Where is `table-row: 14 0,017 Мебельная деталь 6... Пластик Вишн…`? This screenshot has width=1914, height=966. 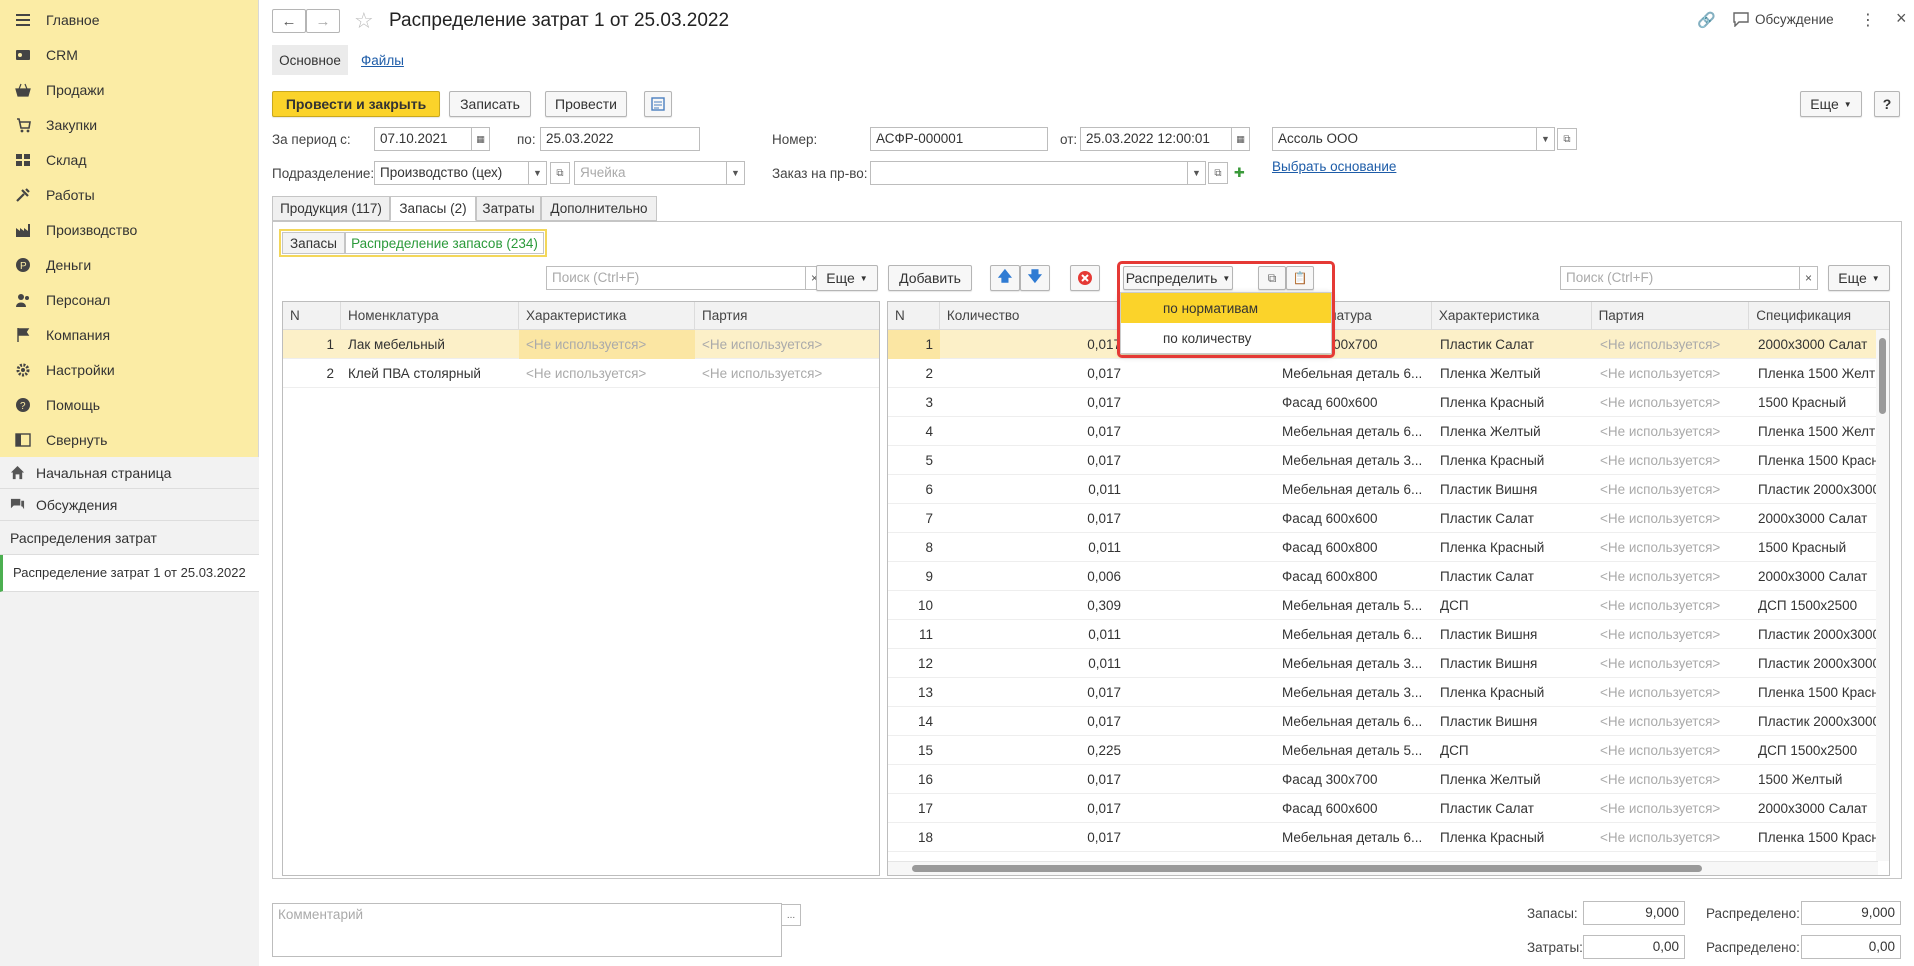
table-row: 14 0,017 Мебельная деталь 6... Пластик Вишн… is located at coordinates (1388, 721).